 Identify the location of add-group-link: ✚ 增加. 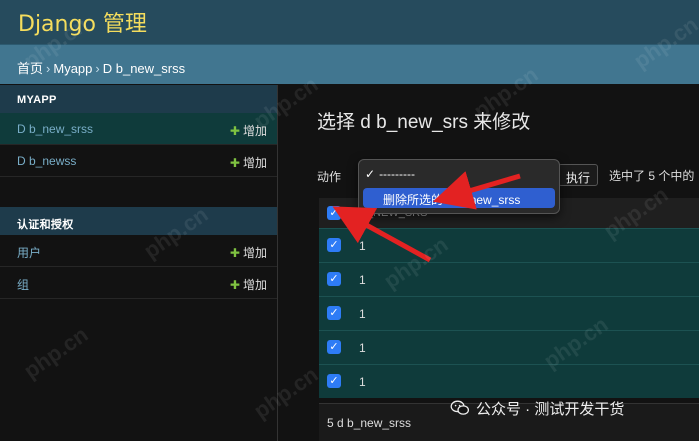
(248, 284).